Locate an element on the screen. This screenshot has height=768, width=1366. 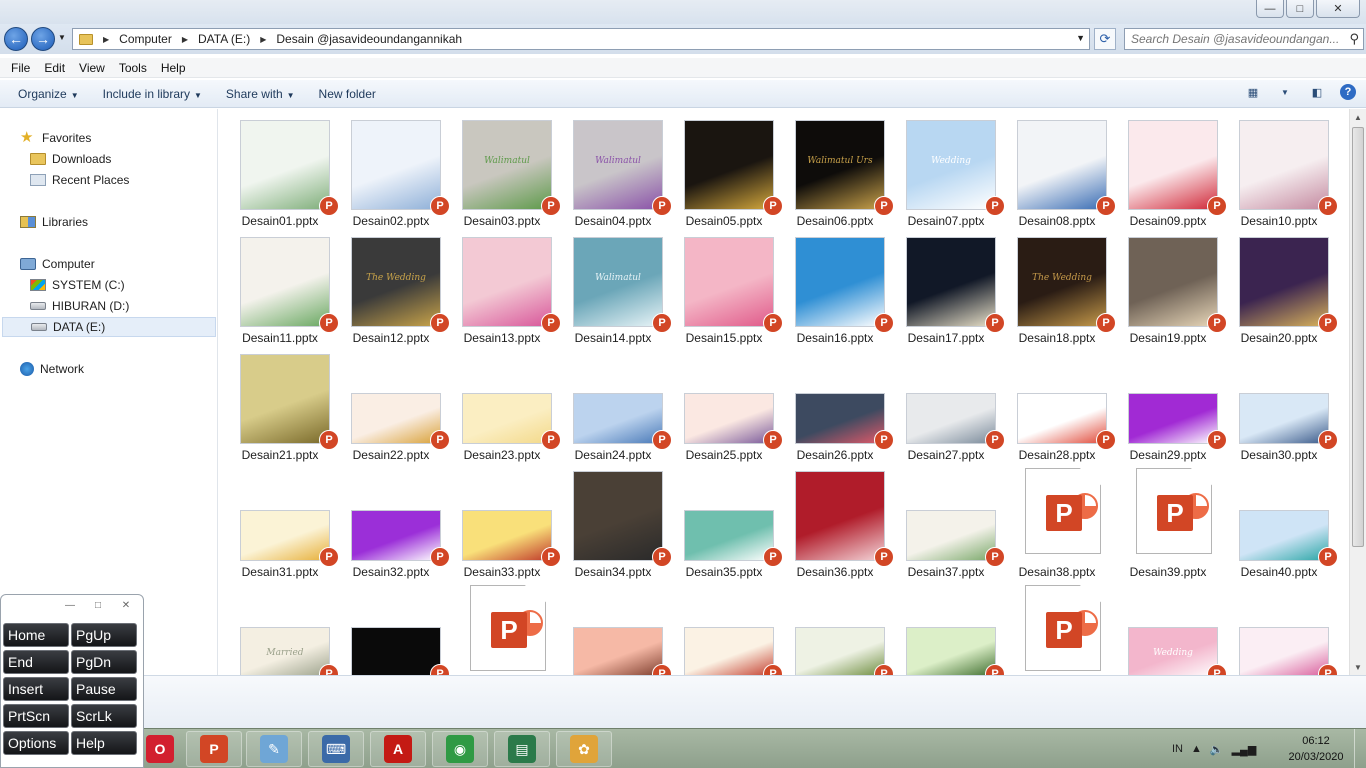
nav-item-recent-places: Recent Places is located at coordinates (79, 180).